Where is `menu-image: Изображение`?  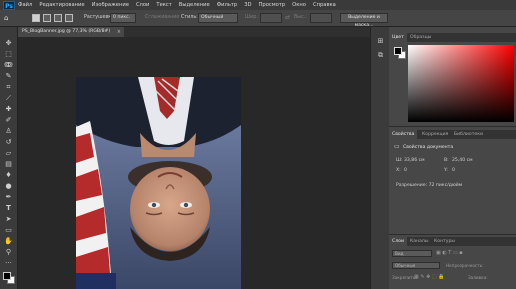 menu-image: Изображение is located at coordinates (110, 5).